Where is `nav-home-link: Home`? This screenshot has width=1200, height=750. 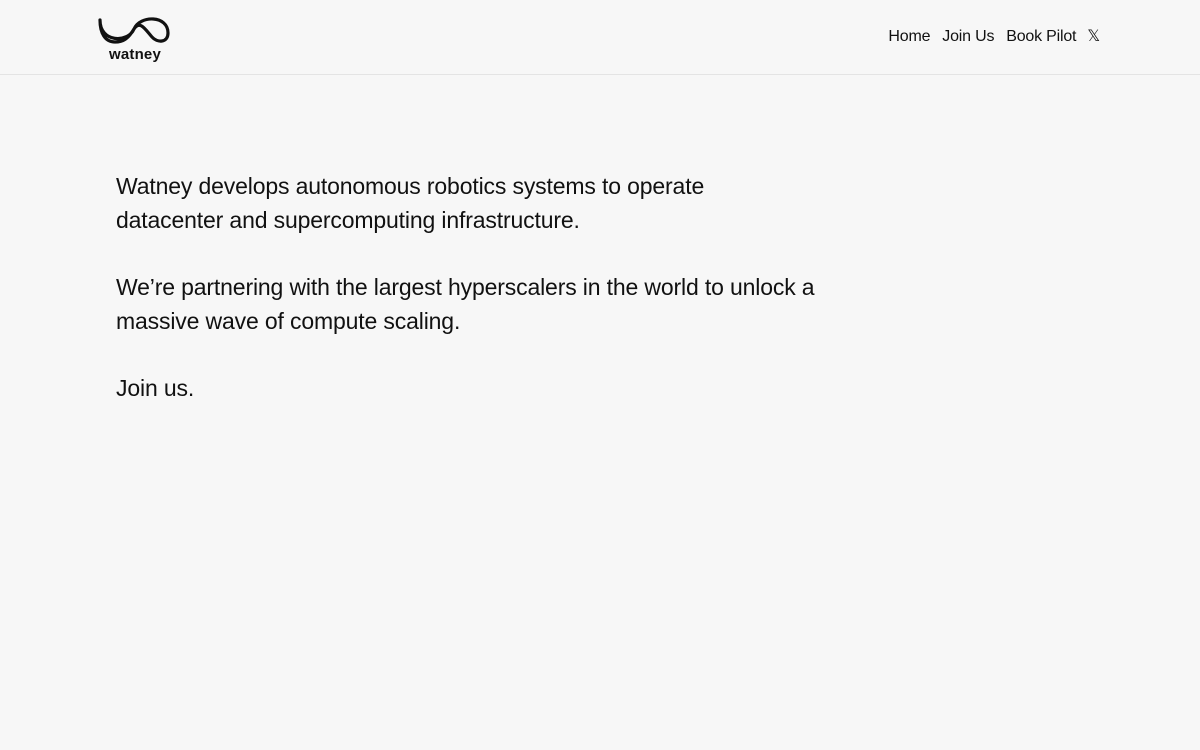
nav-home-link: Home is located at coordinates (909, 37).